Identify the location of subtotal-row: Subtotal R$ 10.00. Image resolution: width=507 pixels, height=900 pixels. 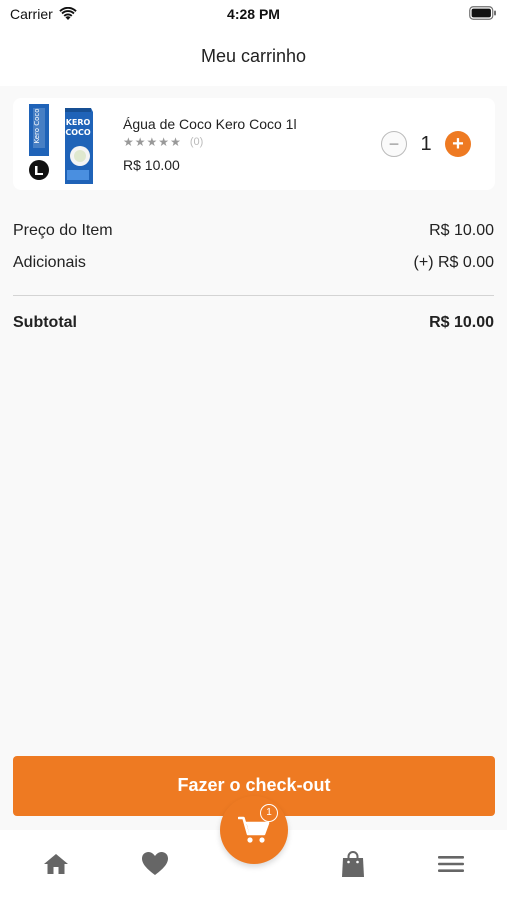
(253, 328).